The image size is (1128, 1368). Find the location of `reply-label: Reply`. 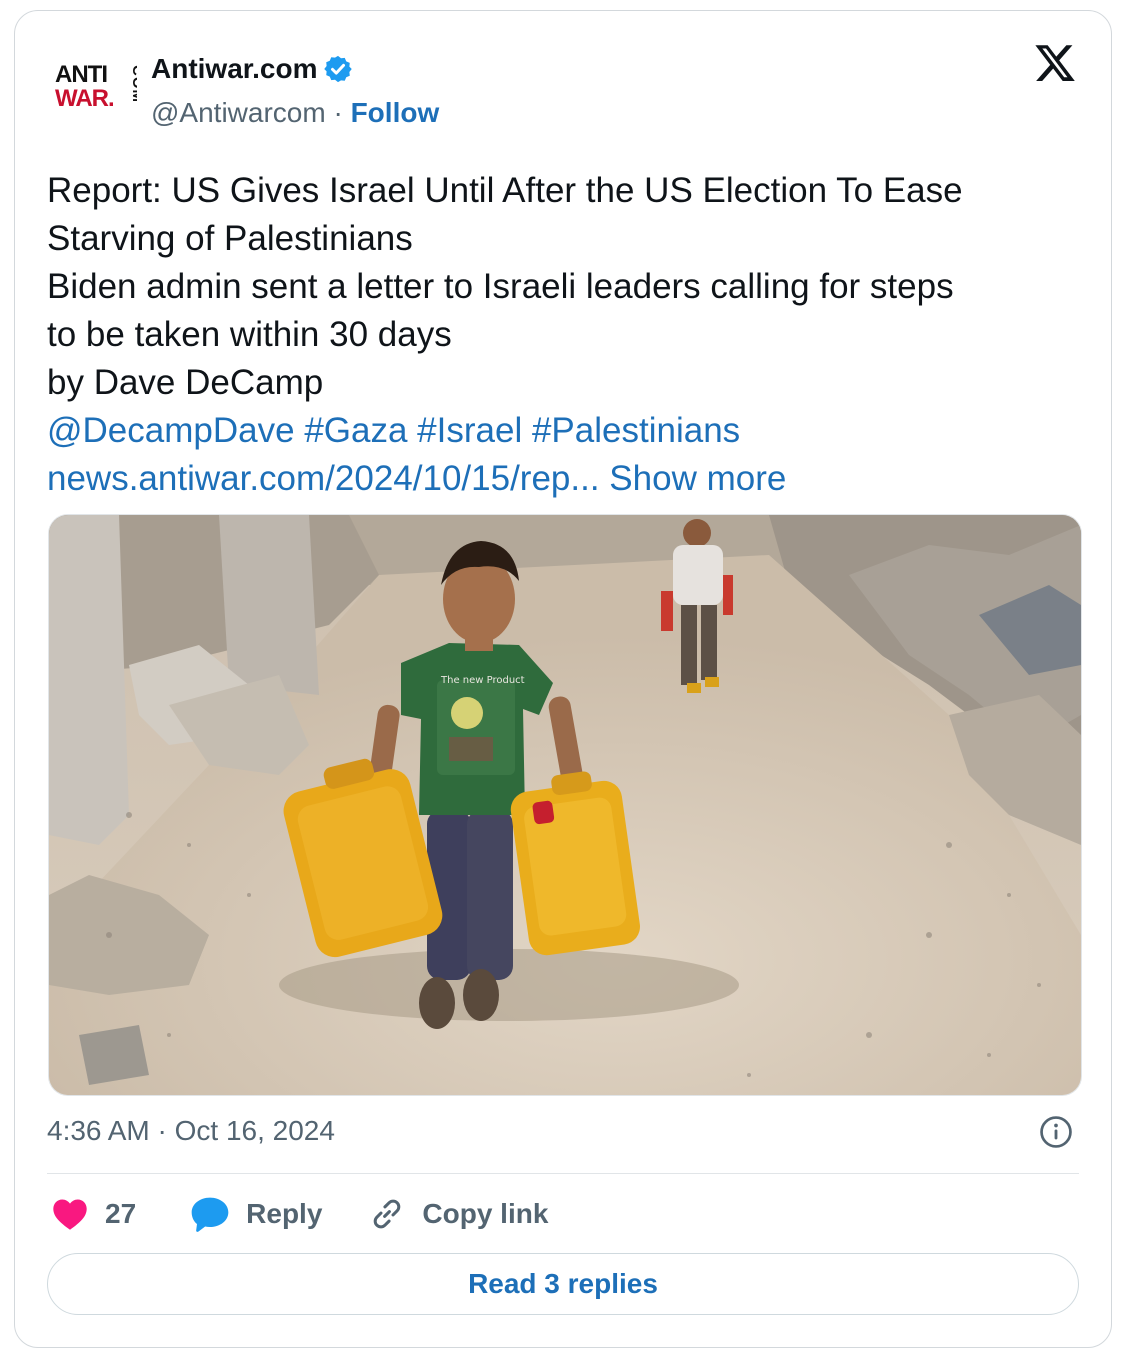

reply-label: Reply is located at coordinates (284, 1213).